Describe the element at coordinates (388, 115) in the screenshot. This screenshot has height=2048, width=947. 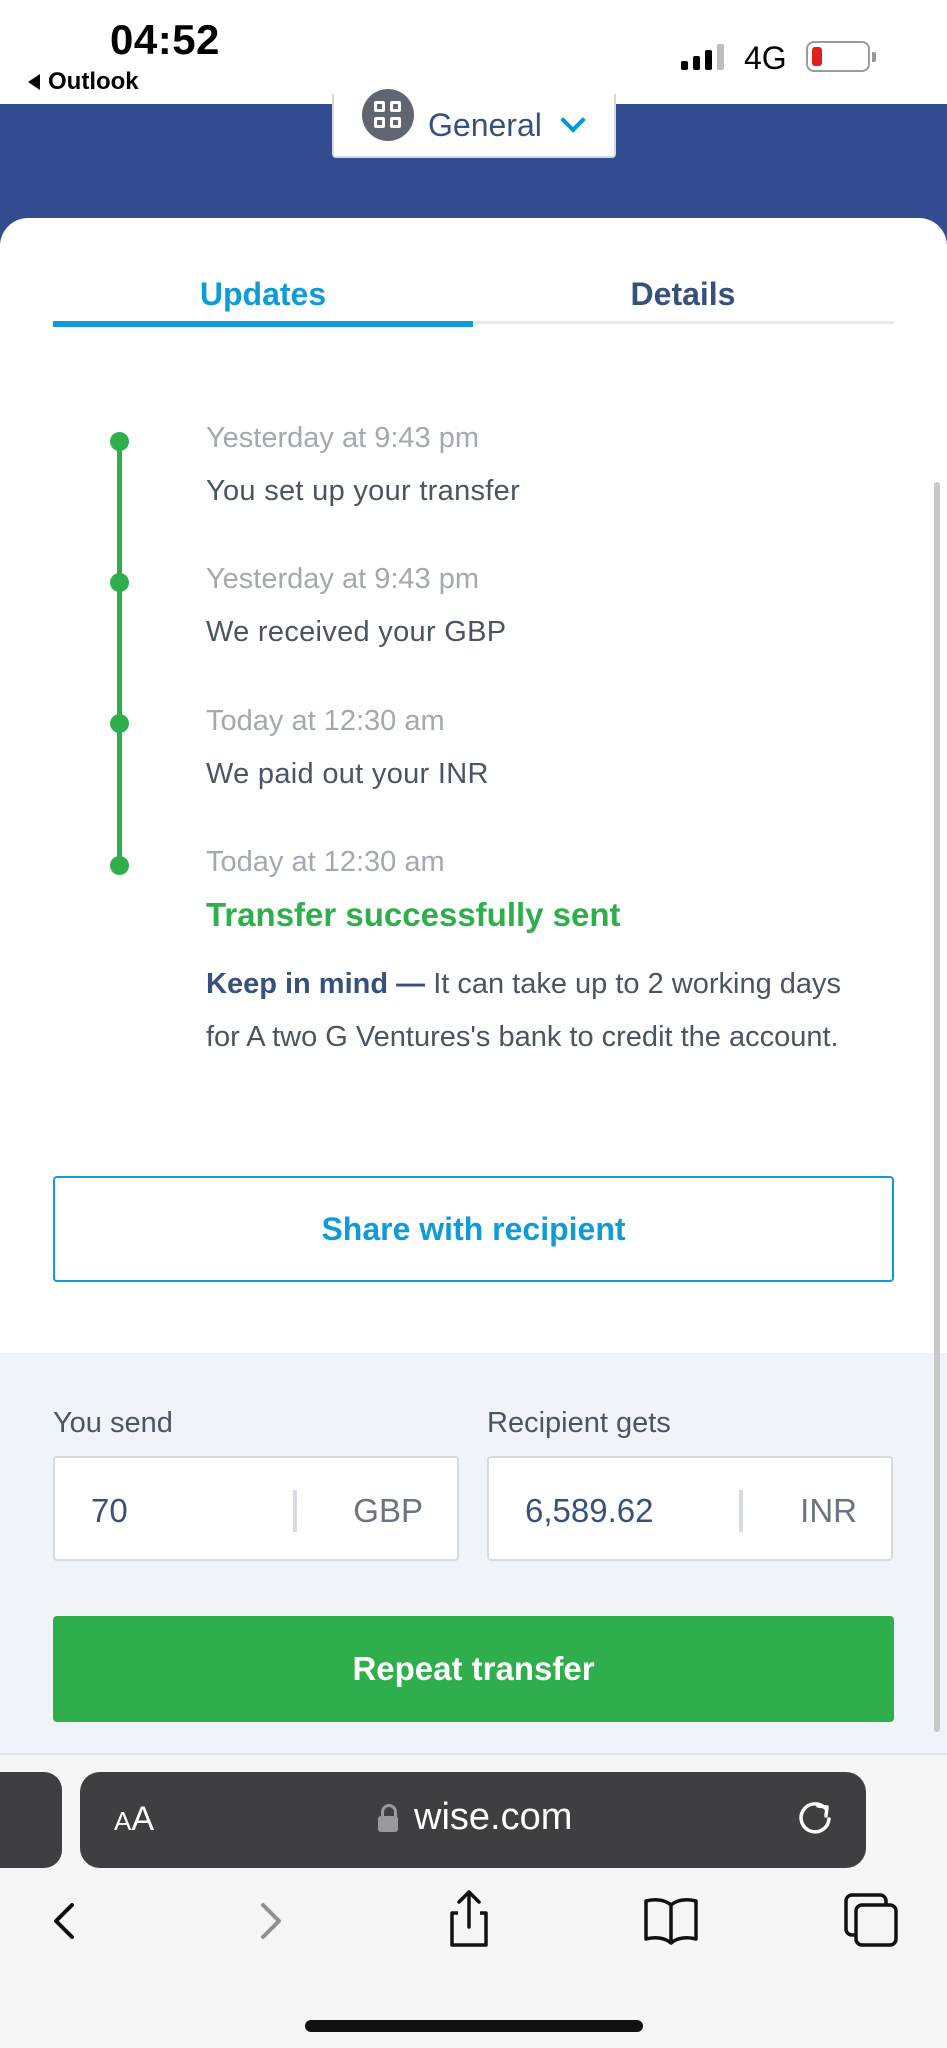
I see `grid-icon` at that location.